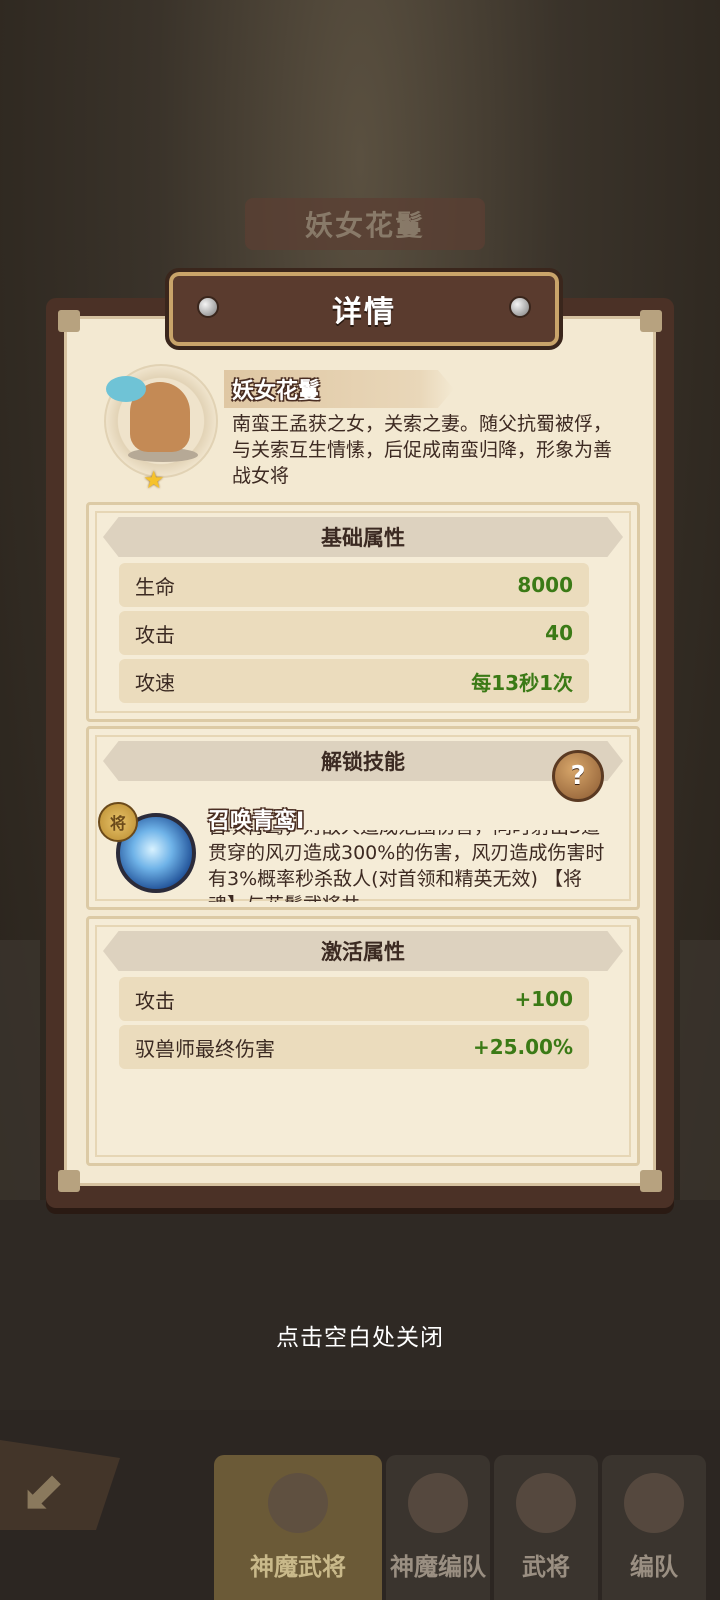  I want to click on base-attributes-section: 基础属性 生命 8000 攻击 40 攻速 每13秒1次, so click(363, 612).